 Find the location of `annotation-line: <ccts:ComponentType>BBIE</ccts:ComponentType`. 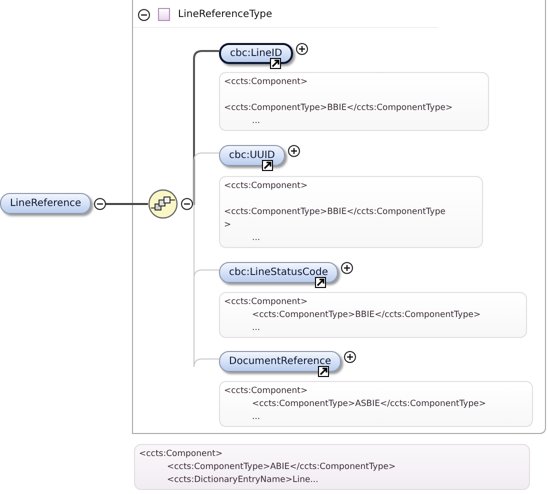

annotation-line: <ccts:ComponentType>BBIE</ccts:ComponentType is located at coordinates (335, 212).